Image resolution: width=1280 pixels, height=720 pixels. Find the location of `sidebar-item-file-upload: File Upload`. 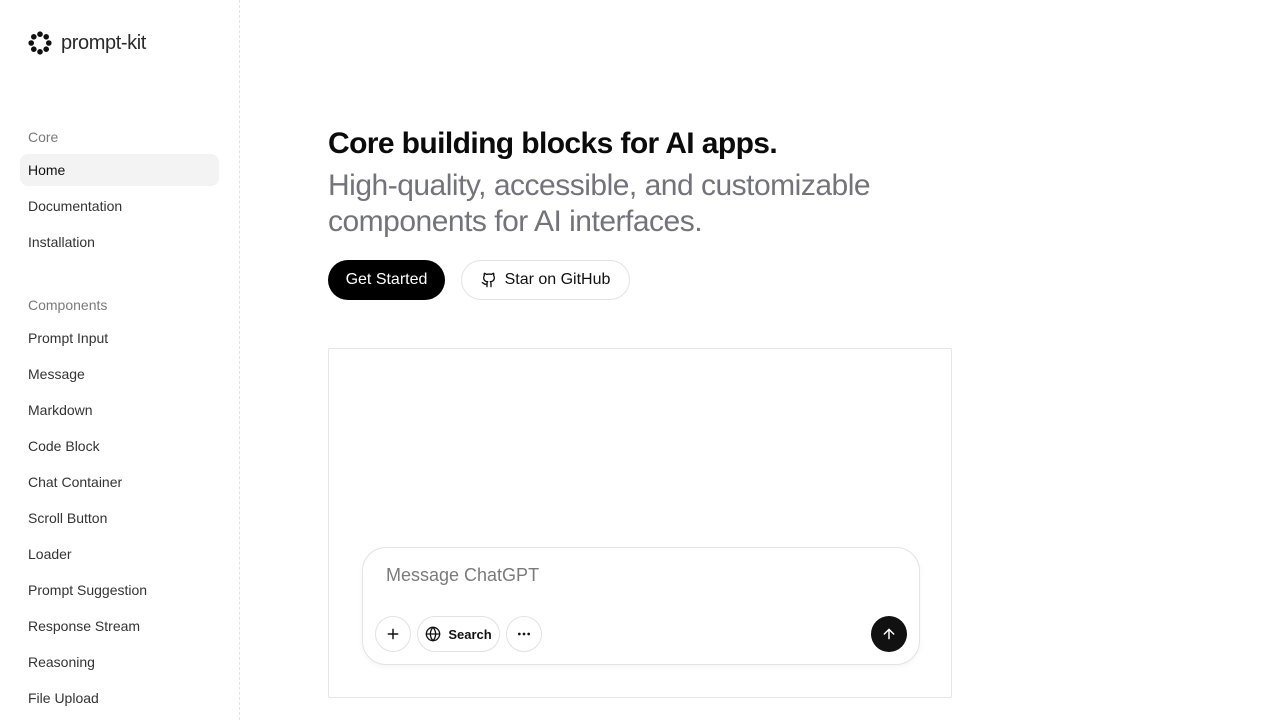

sidebar-item-file-upload: File Upload is located at coordinates (119, 698).